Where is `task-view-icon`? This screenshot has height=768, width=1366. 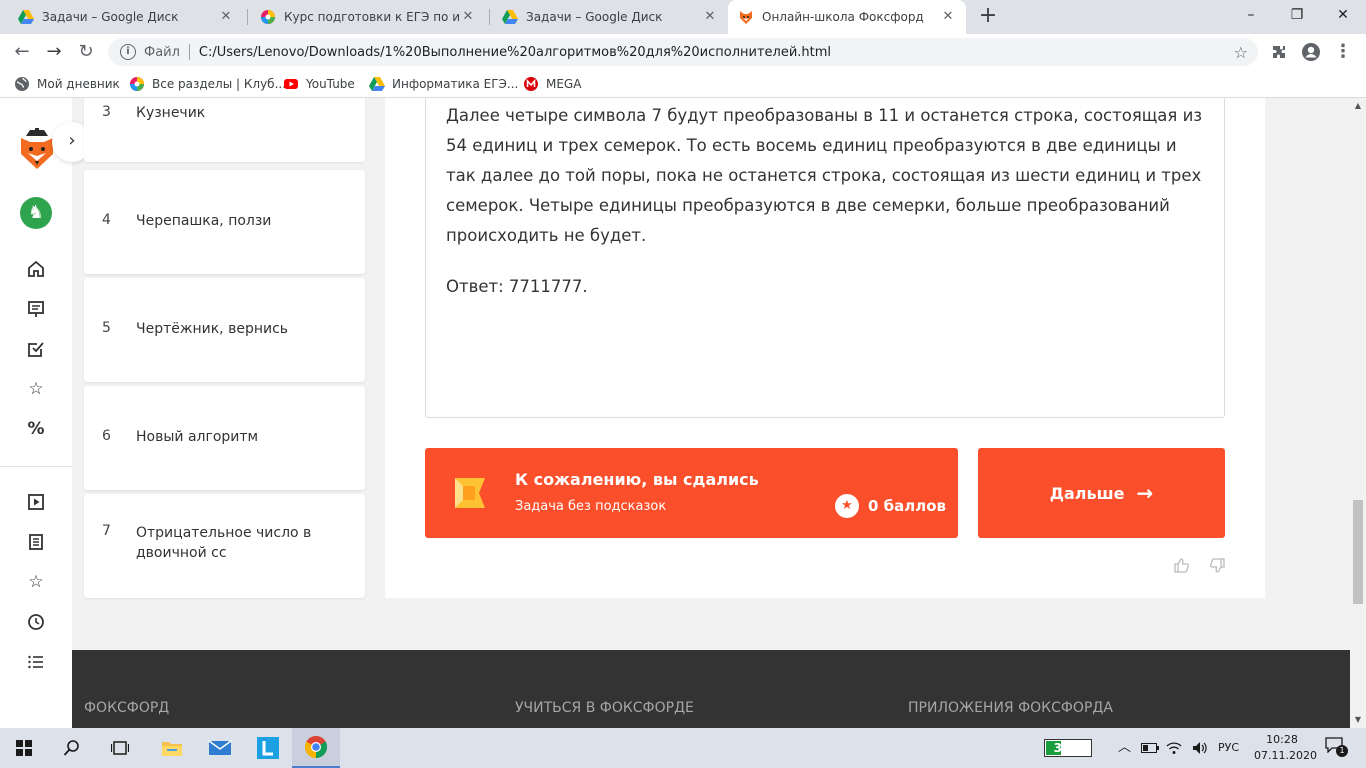
task-view-icon is located at coordinates (120, 748).